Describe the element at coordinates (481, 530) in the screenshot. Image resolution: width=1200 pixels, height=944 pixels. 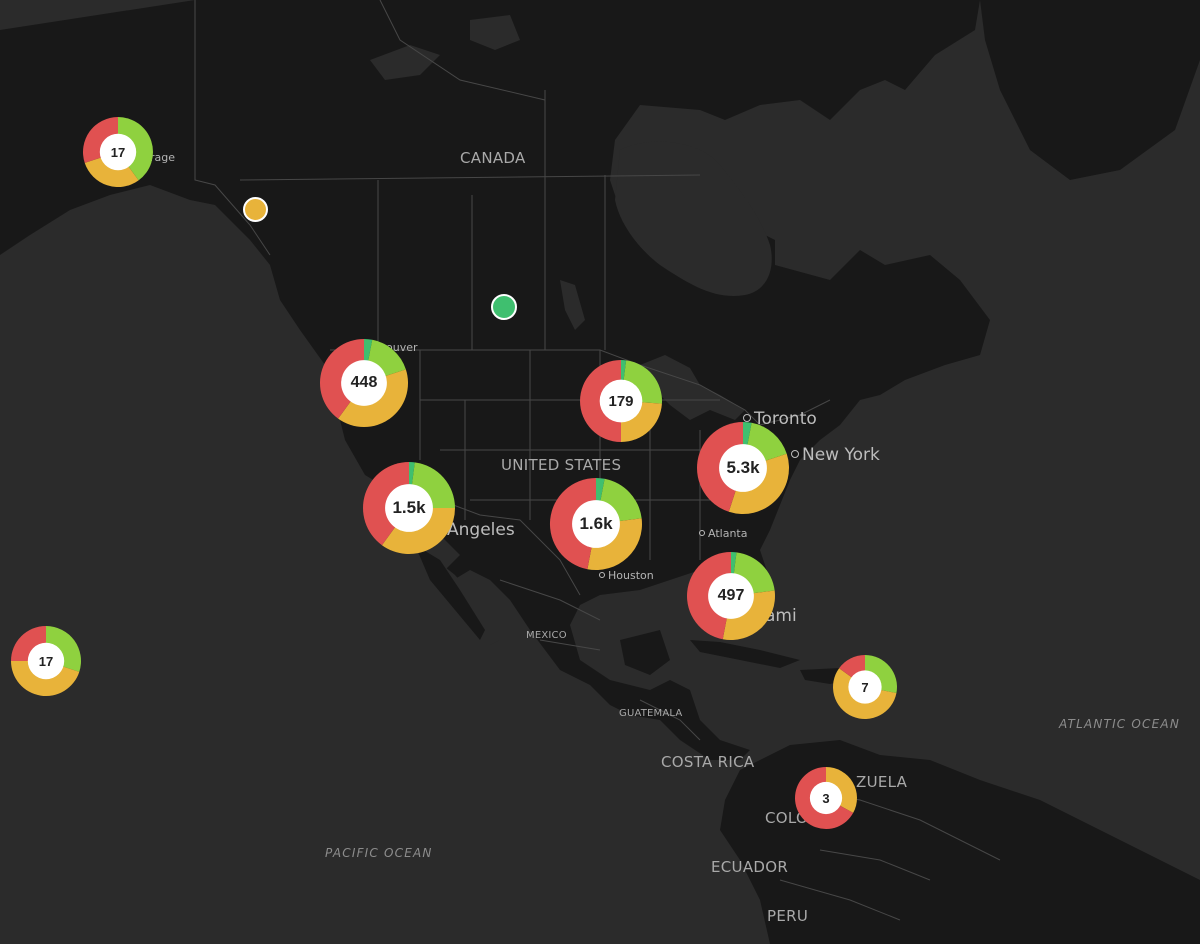
I see `label-city-los-angeles: Angeles` at that location.